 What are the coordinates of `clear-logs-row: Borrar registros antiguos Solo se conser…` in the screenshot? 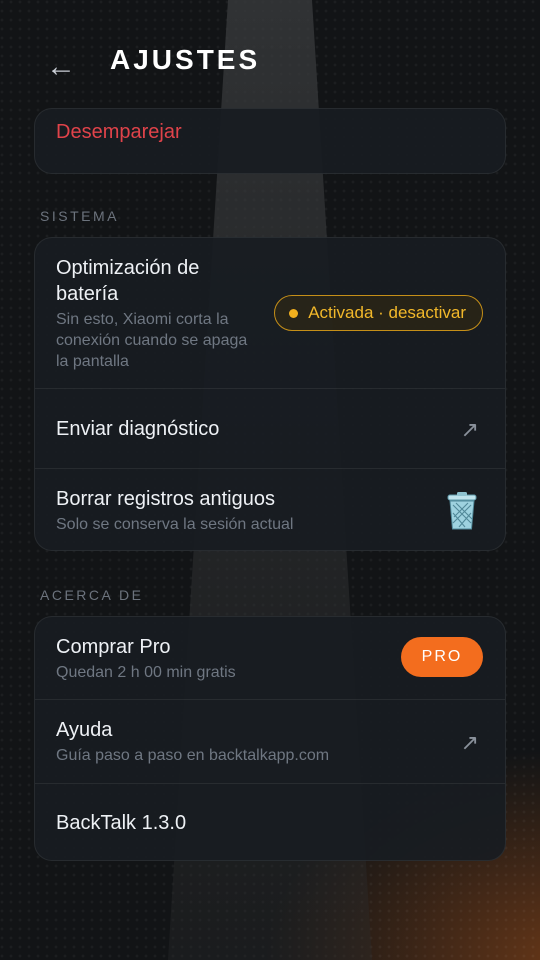 It's located at (270, 509).